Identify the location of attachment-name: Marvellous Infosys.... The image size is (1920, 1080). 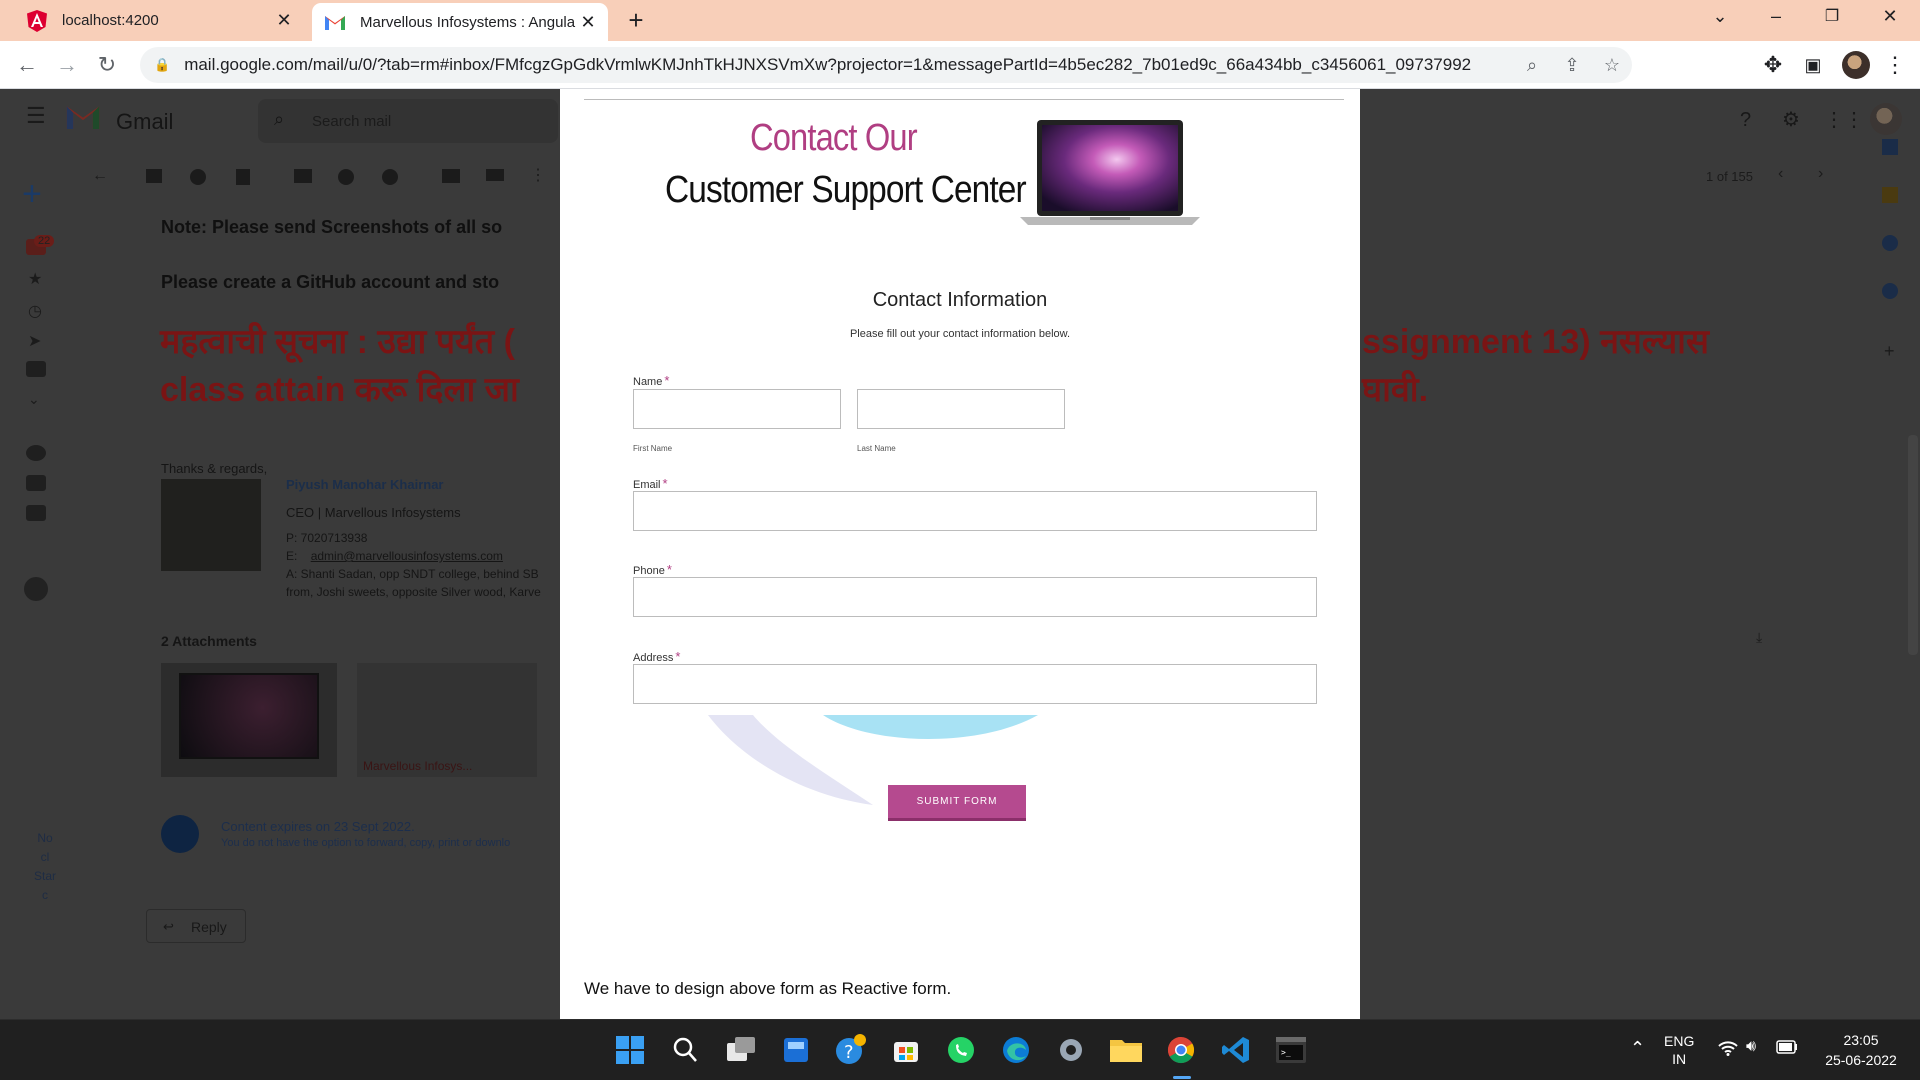
(418, 766).